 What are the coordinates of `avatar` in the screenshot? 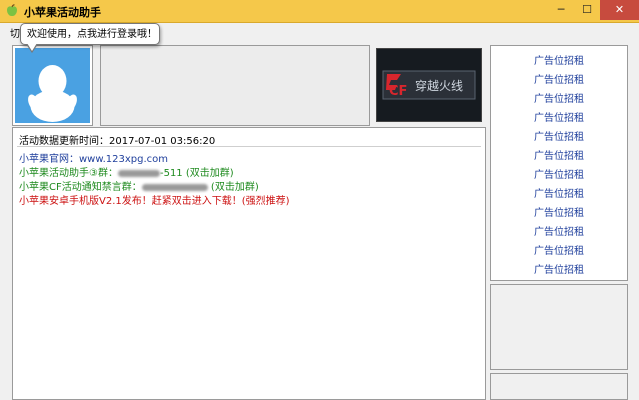 It's located at (52, 85).